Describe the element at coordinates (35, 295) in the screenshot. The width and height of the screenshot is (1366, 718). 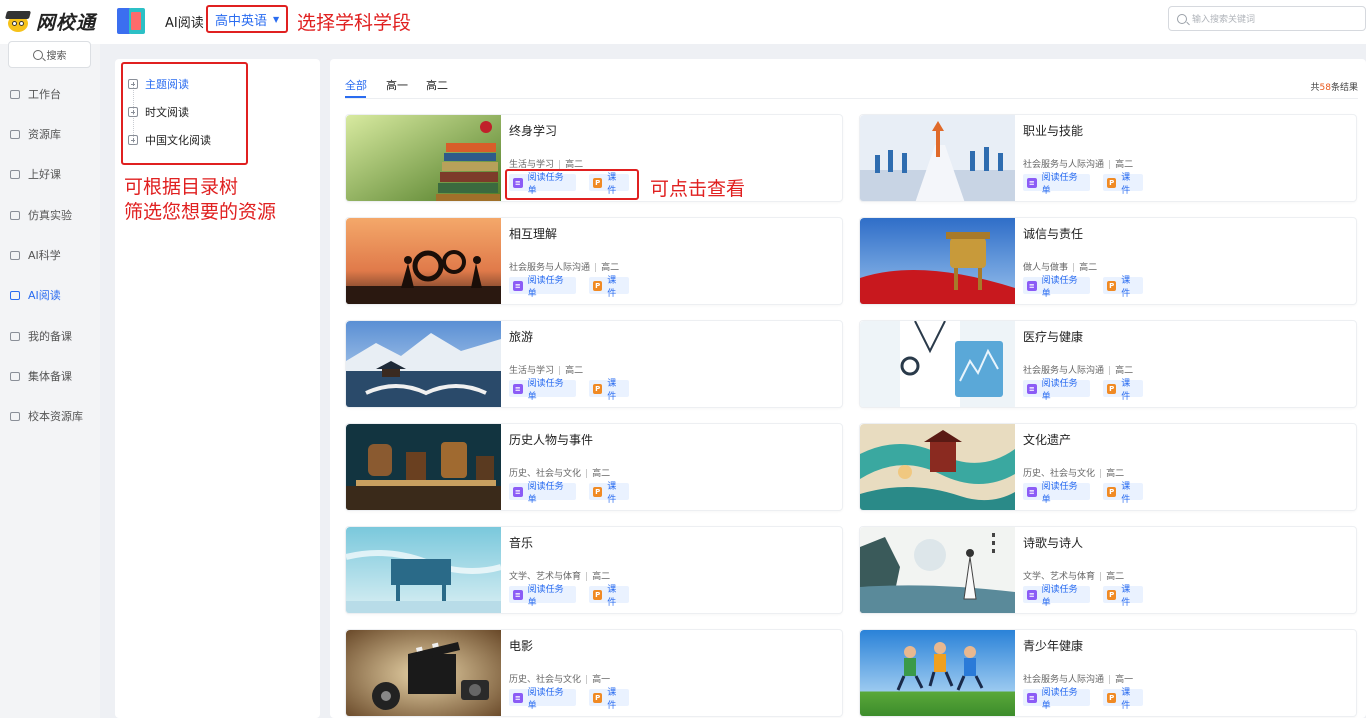
I see `sidebar-item-ai-reading: AI阅读` at that location.